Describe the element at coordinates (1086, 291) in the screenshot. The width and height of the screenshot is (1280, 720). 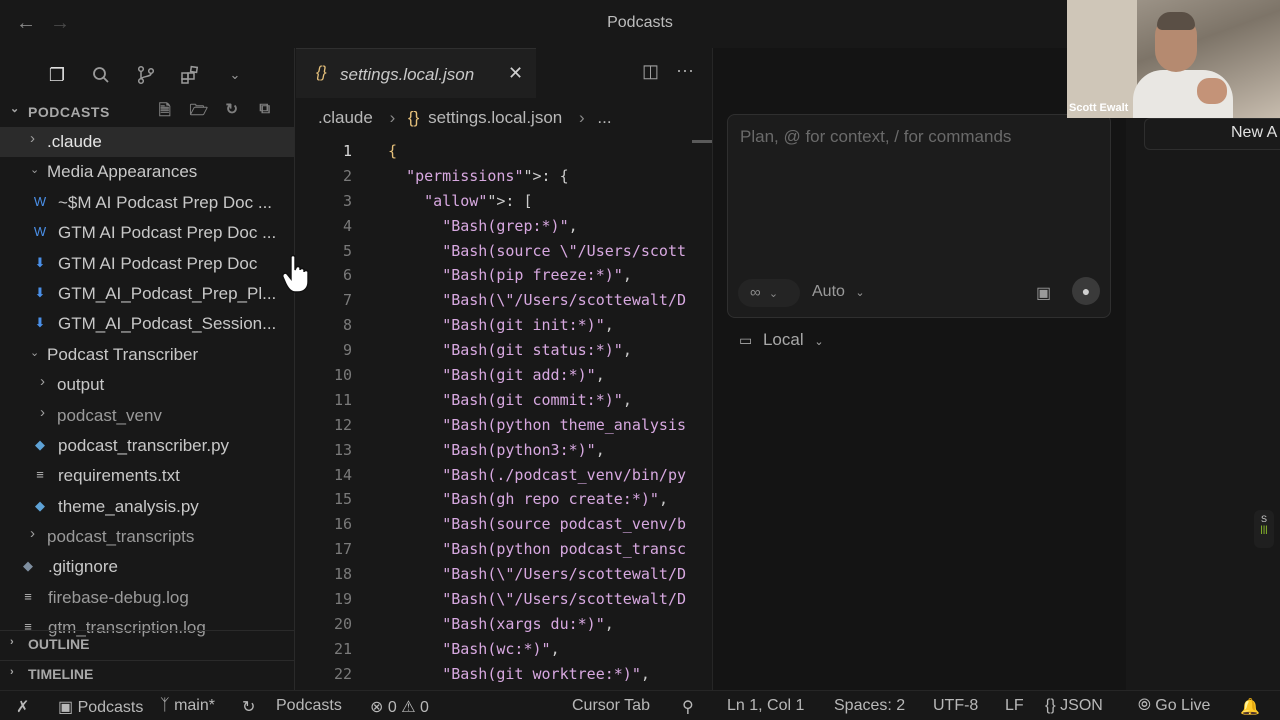
I see `microphone-icon: ●` at that location.